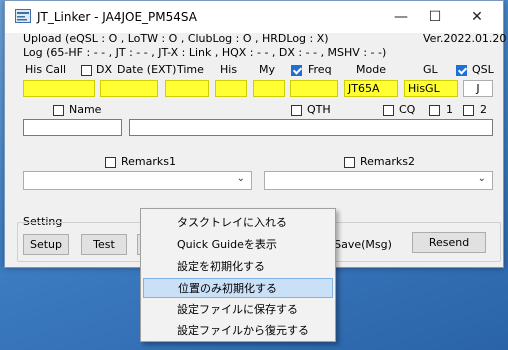 This screenshot has width=508, height=350. Describe the element at coordinates (430, 69) in the screenshot. I see `gl-header: GL` at that location.